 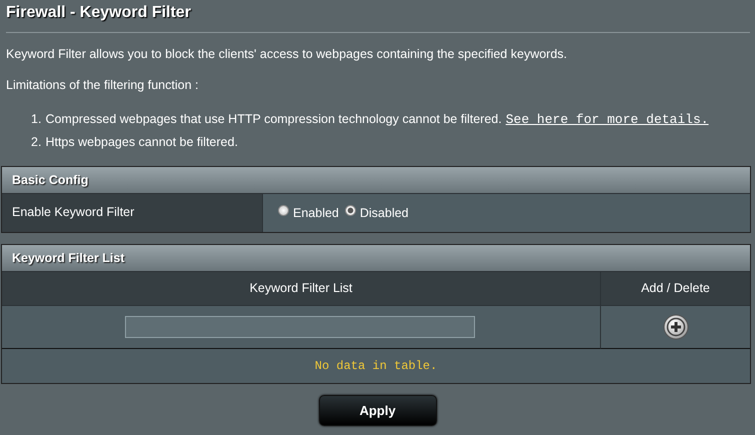 I want to click on limitations-label: Limitations of the filtering function :, so click(x=103, y=85).